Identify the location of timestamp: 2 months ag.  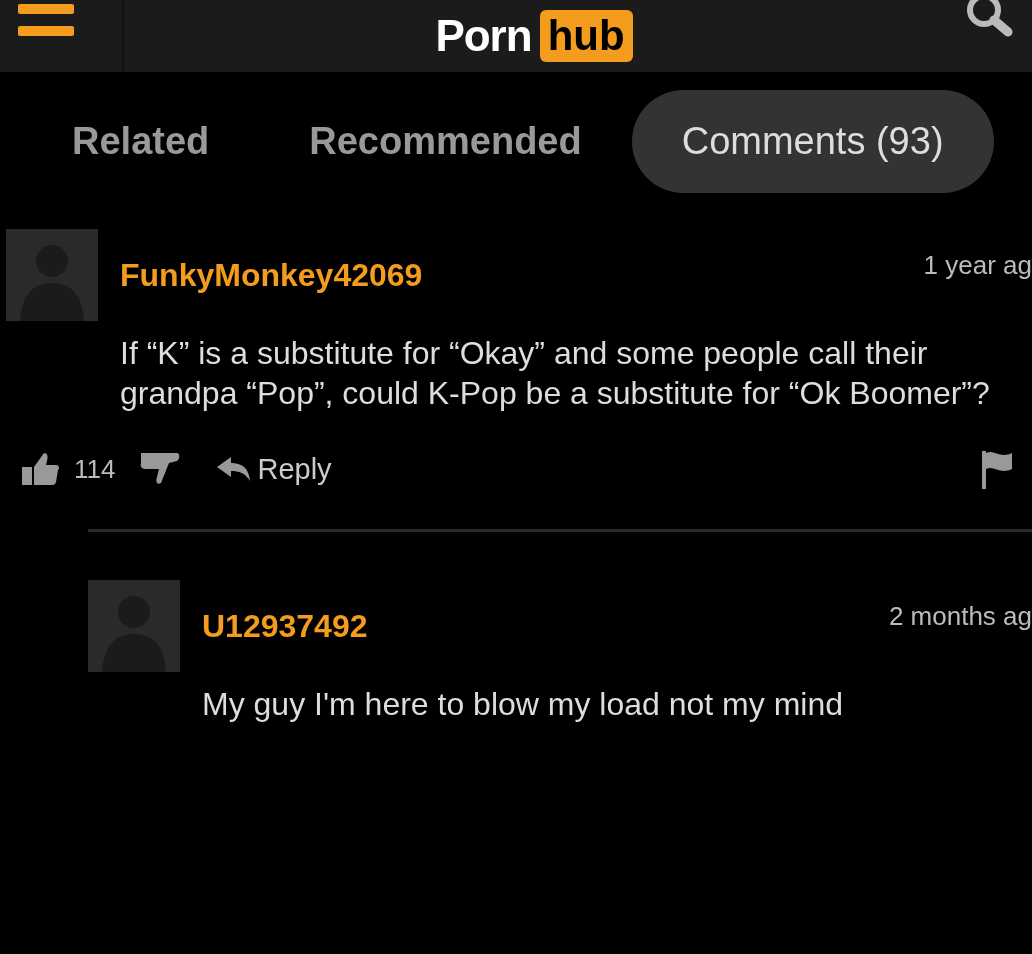
(960, 616).